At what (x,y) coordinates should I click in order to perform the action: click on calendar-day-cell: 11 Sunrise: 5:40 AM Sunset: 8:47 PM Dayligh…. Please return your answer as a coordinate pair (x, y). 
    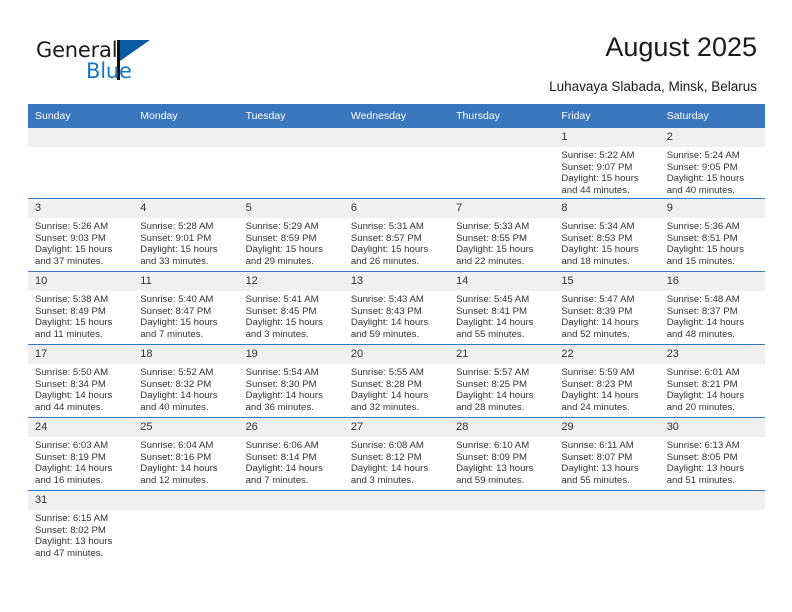
    Looking at the image, I should click on (186, 308).